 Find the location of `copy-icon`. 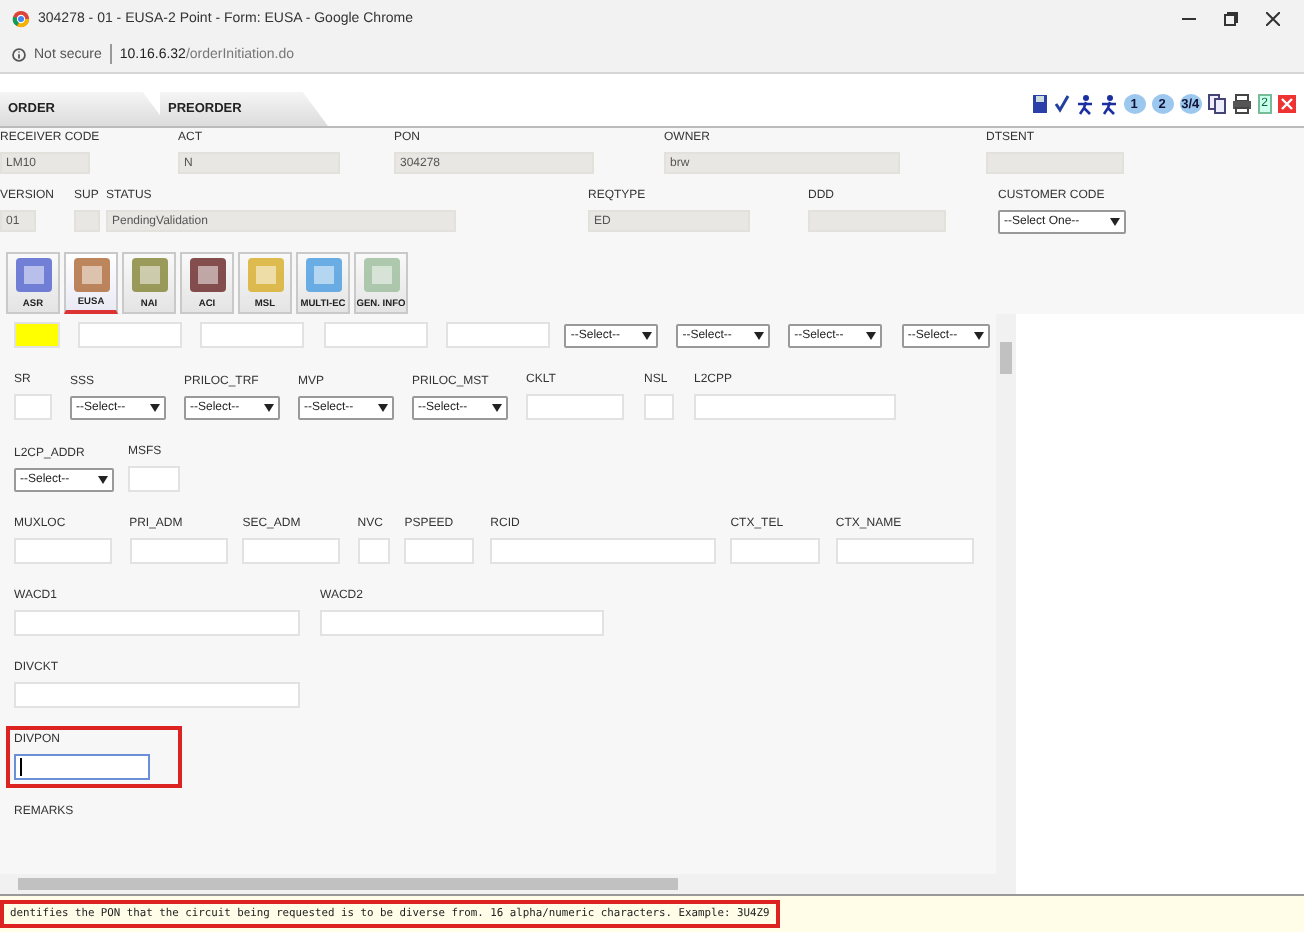

copy-icon is located at coordinates (1216, 104).